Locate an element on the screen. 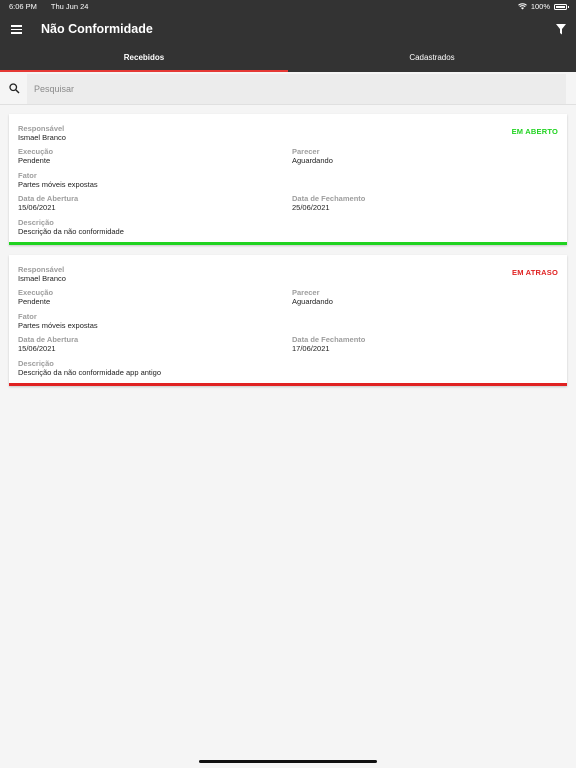 The image size is (576, 768). tab-recebidos: Recebidos is located at coordinates (144, 59).